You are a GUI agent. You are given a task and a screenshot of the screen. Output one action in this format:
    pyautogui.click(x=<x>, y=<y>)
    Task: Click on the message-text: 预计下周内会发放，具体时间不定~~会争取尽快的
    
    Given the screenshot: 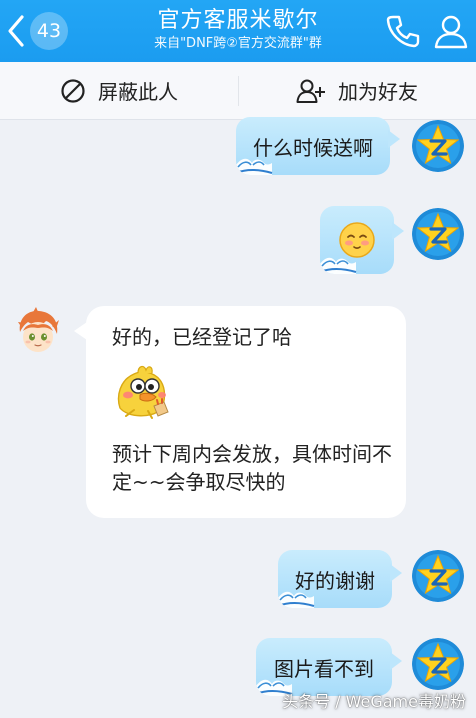 What is the action you would take?
    pyautogui.click(x=252, y=468)
    